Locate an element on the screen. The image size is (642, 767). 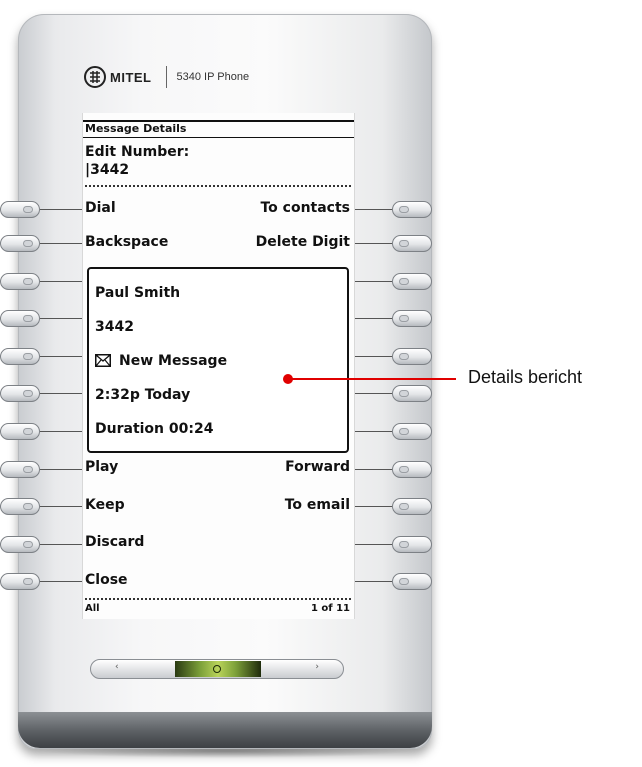
brand-header: MITEL 5340 IP Phone is located at coordinates (166, 77).